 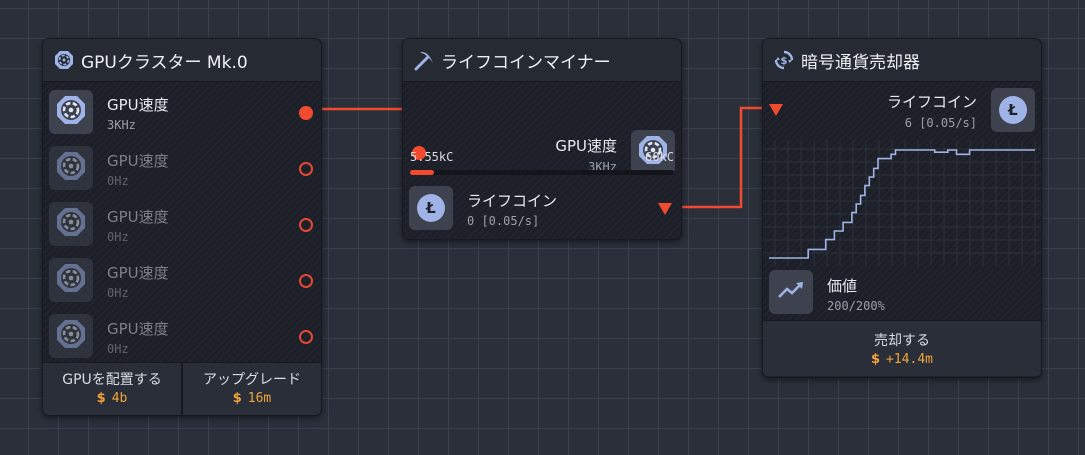 I want to click on miner-title-bar: ライフコインマイナー, so click(x=542, y=60).